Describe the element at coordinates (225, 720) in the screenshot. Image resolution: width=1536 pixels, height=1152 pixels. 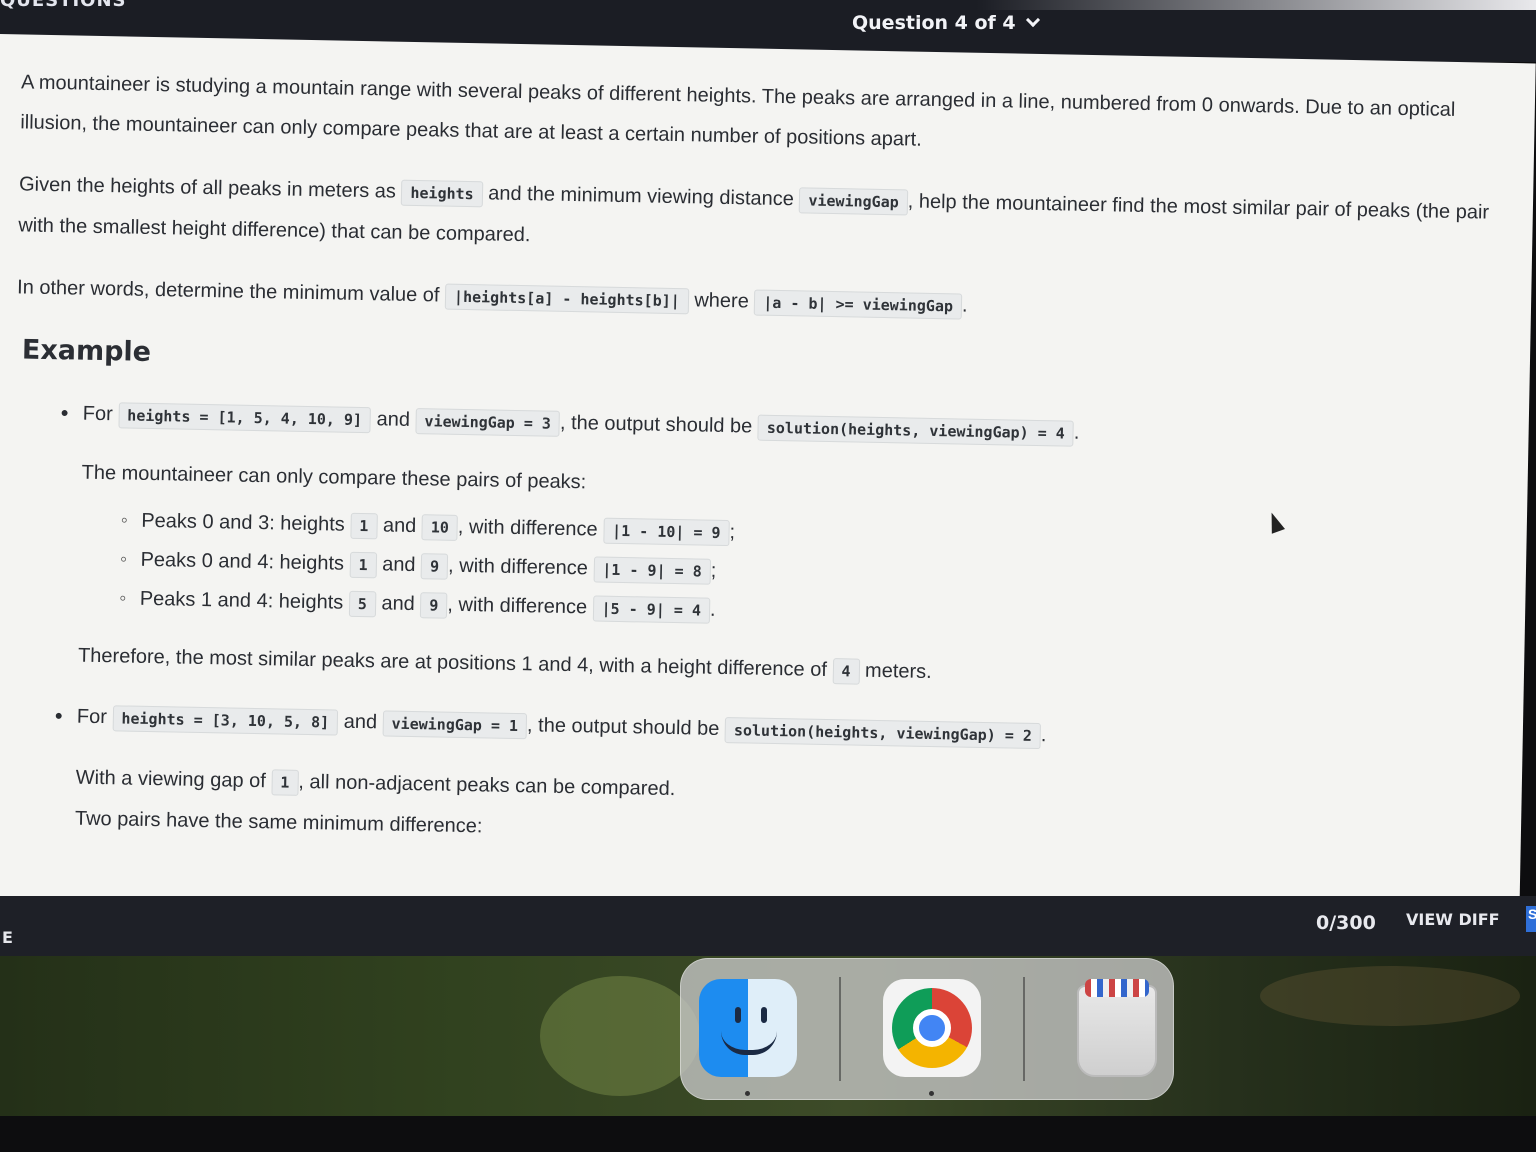
I see `code-heights-2: heights = [3, 10, 5, 8]` at that location.